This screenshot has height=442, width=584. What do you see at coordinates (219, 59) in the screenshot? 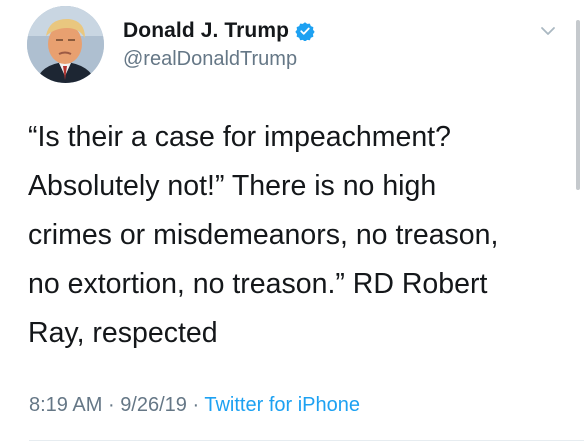
I see `user-handle: @realDonaldTrump` at bounding box center [219, 59].